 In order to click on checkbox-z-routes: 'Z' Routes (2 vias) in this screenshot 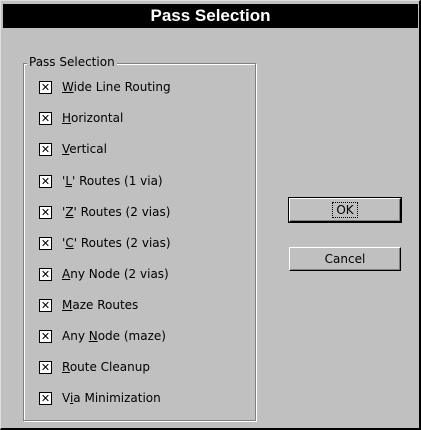, I will do `click(104, 212)`.